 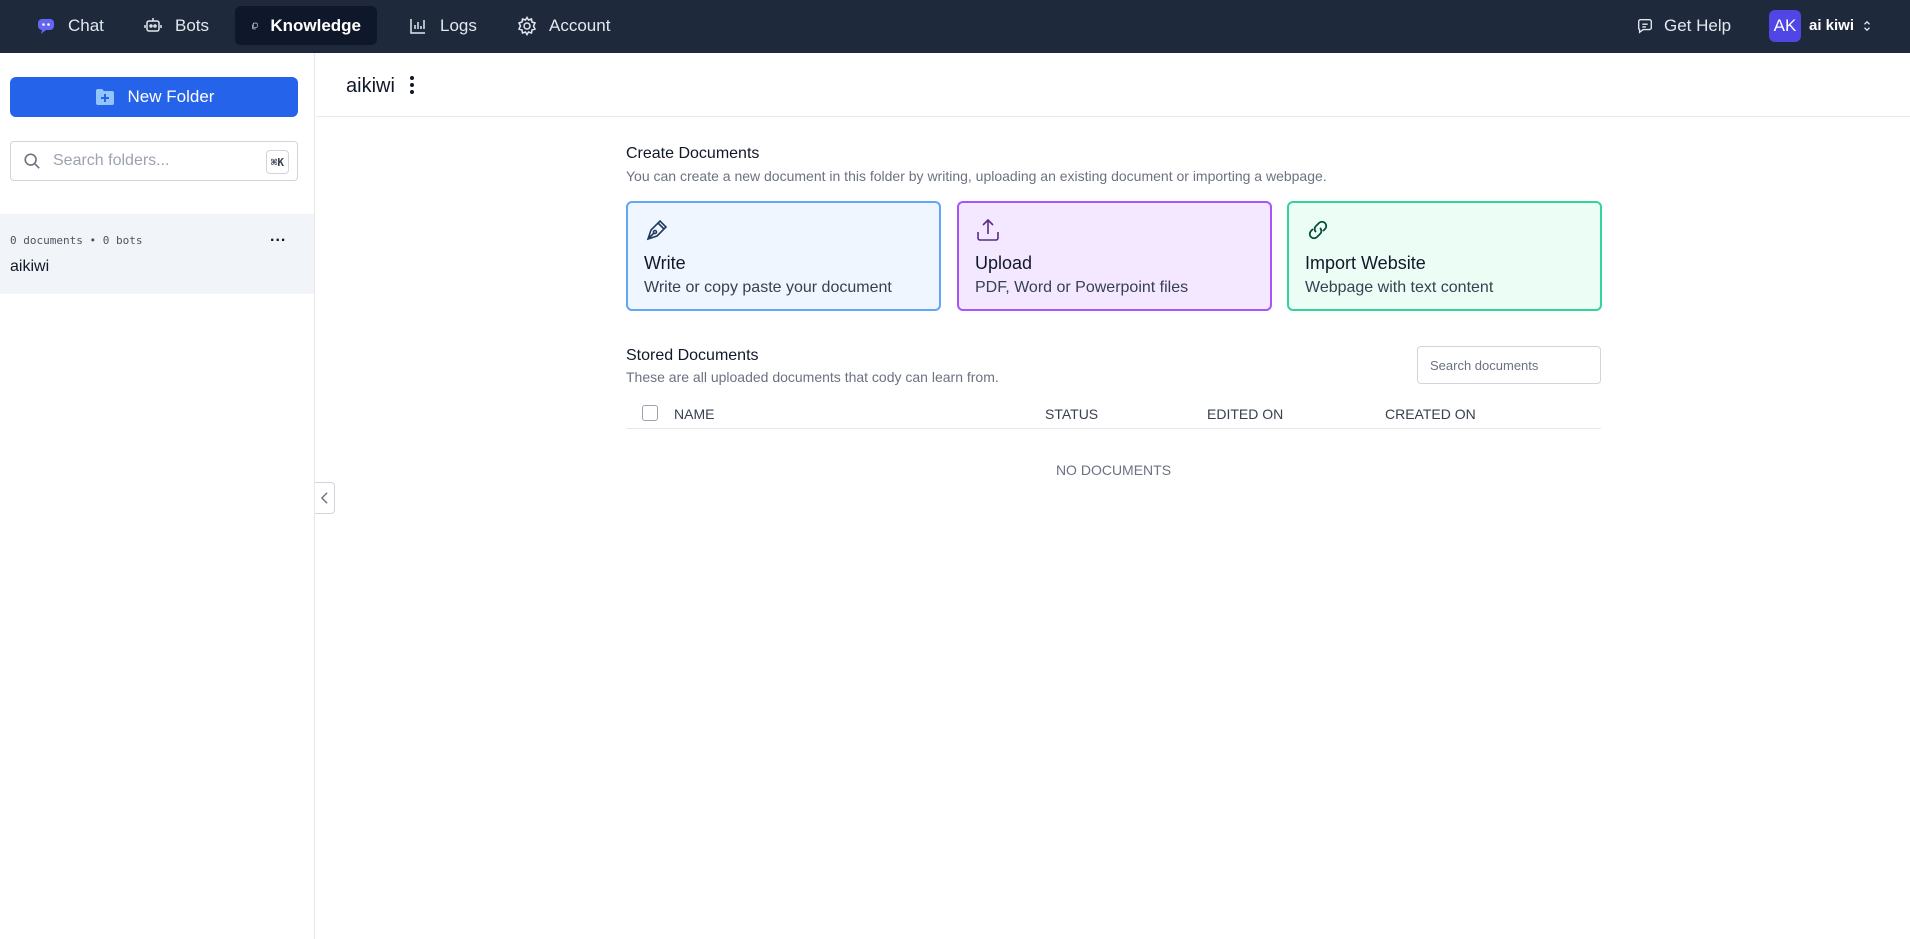 I want to click on column-header-edited-on: EDITED ON, so click(x=1245, y=414).